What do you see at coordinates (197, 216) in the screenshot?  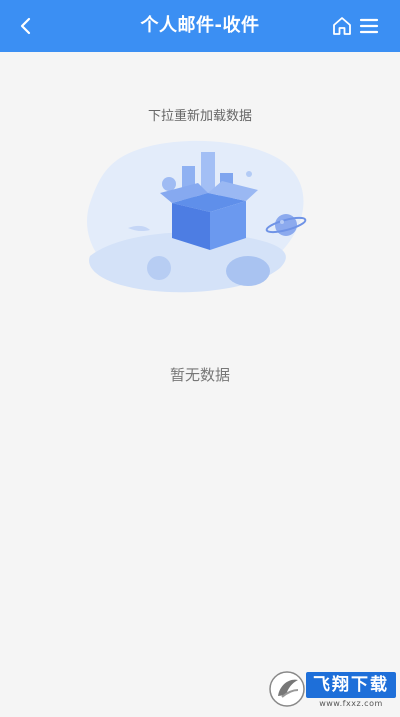 I see `empty-box-illustration` at bounding box center [197, 216].